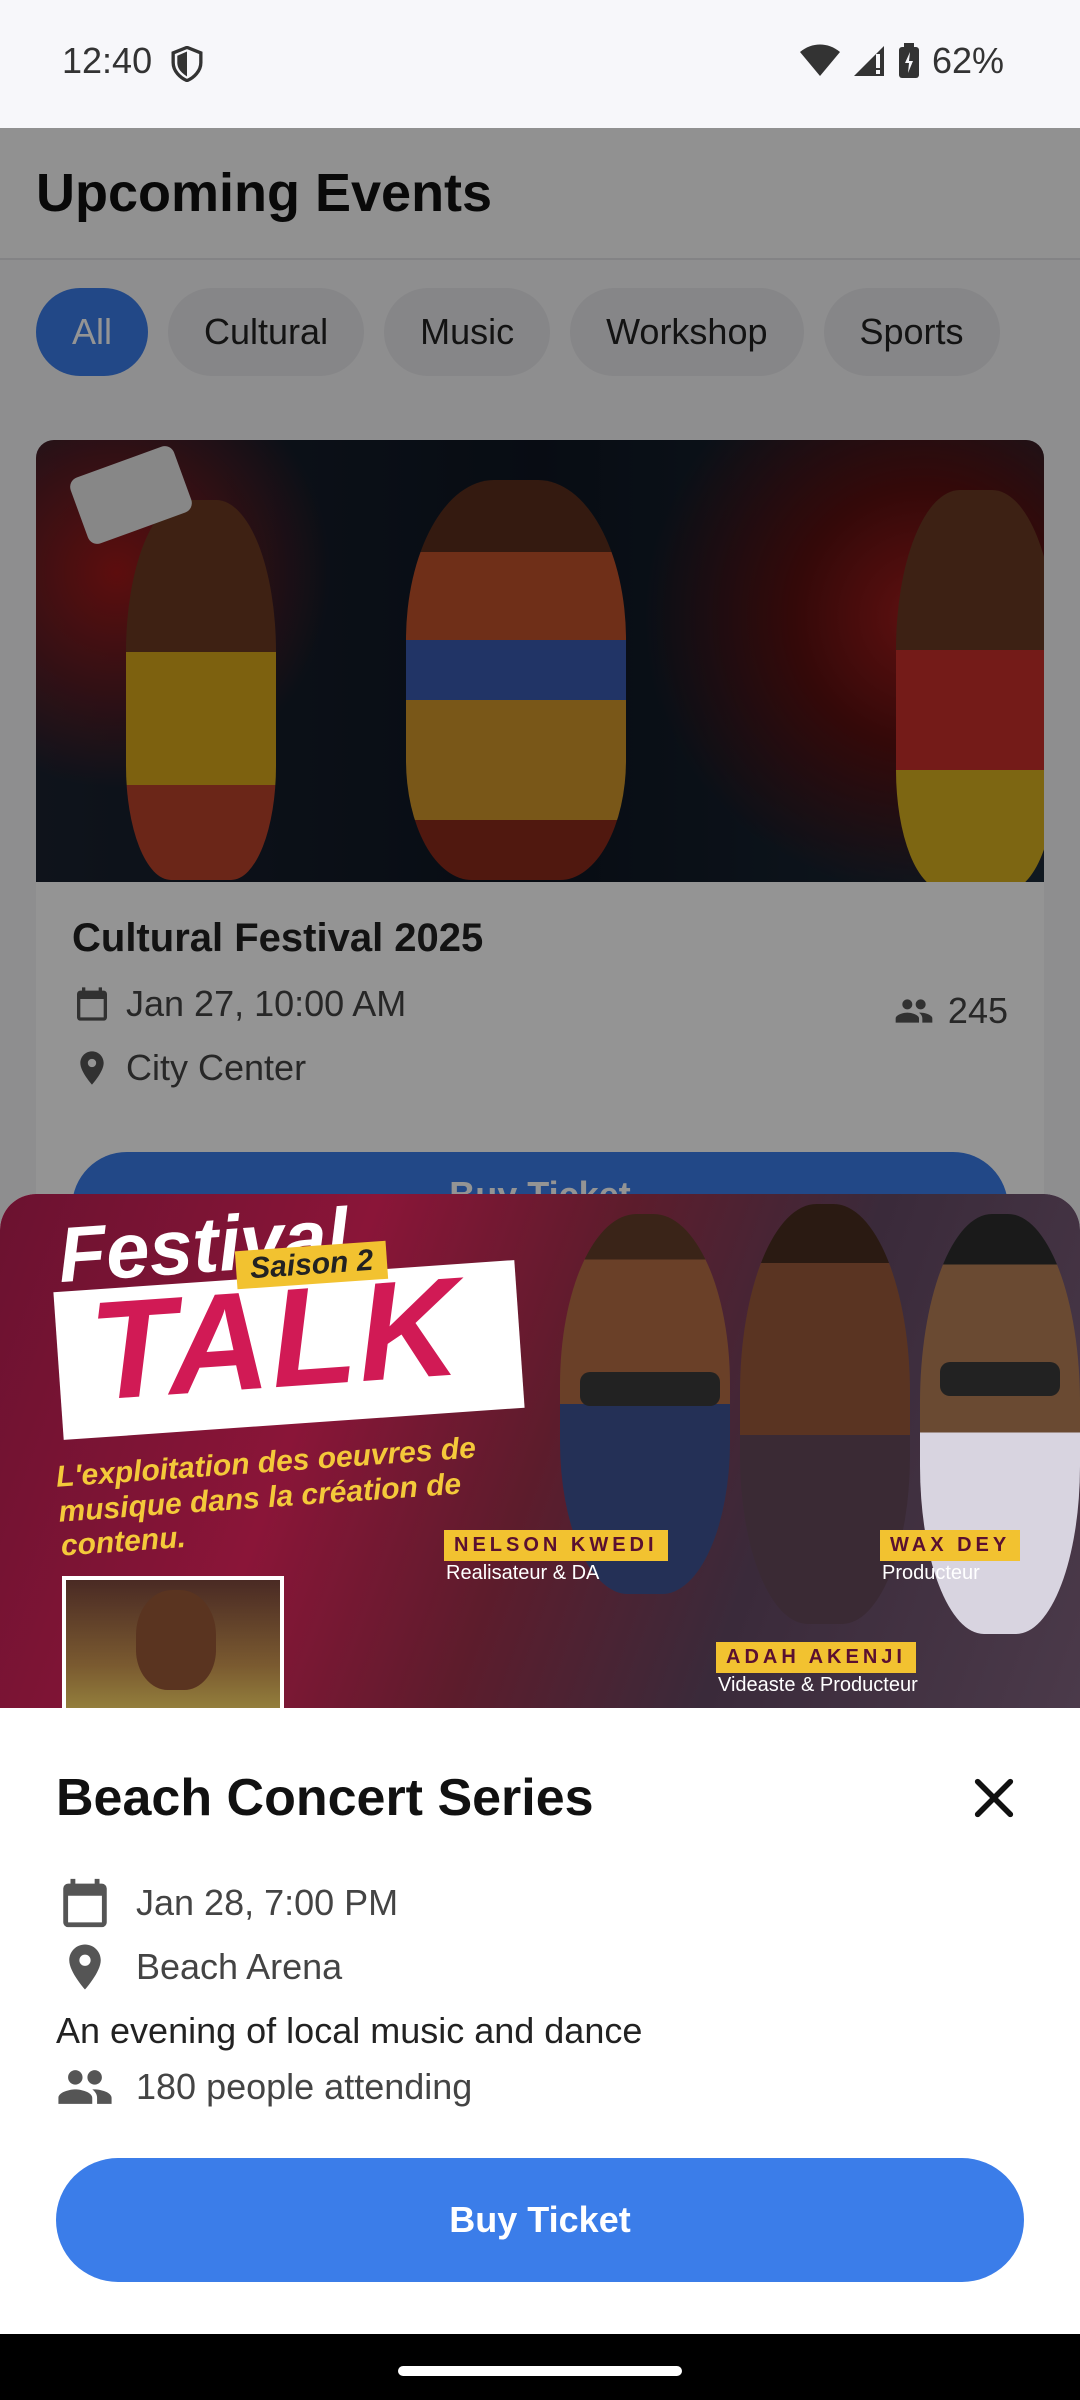 This screenshot has width=1080, height=2400. What do you see at coordinates (818, 1685) in the screenshot?
I see `speaker-role-3: Videaste & Producteur` at bounding box center [818, 1685].